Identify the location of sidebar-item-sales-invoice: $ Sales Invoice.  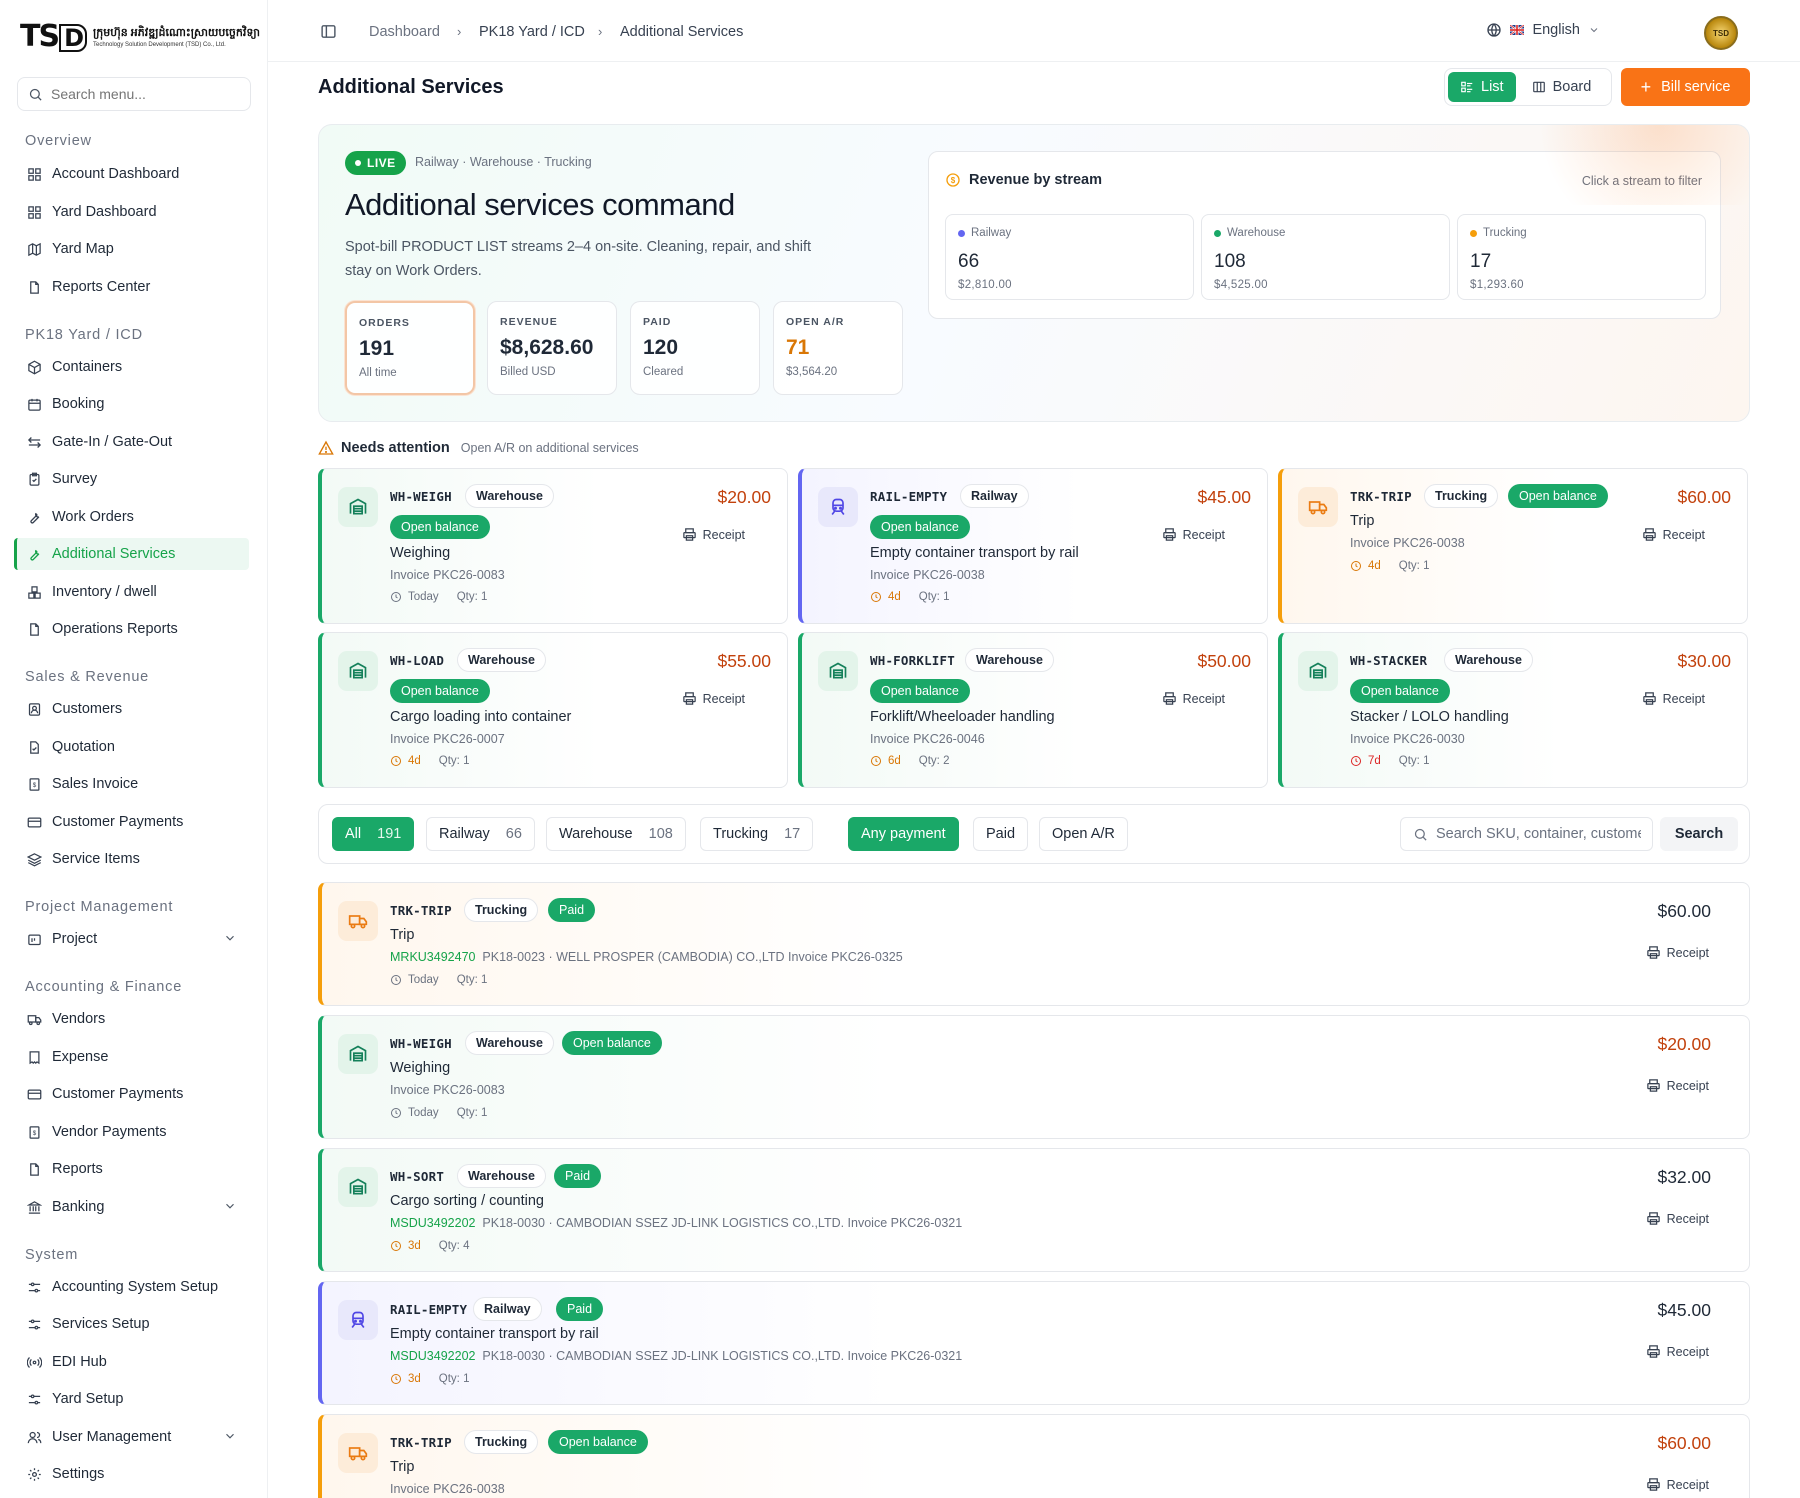
(131, 784).